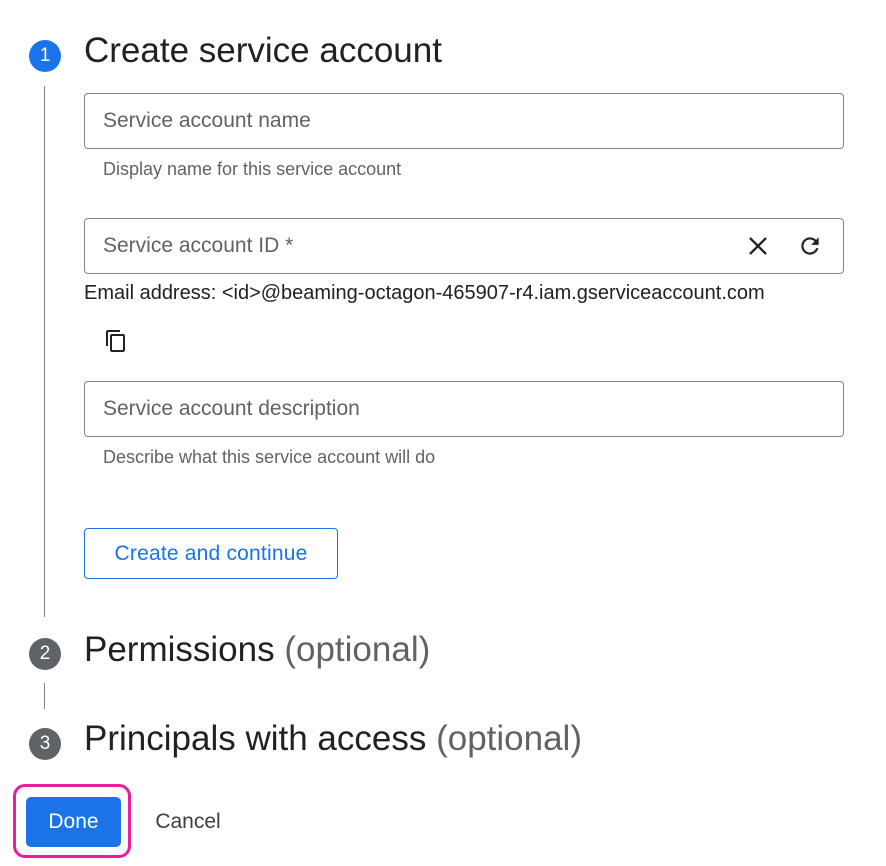  I want to click on clear-id-button, so click(758, 246).